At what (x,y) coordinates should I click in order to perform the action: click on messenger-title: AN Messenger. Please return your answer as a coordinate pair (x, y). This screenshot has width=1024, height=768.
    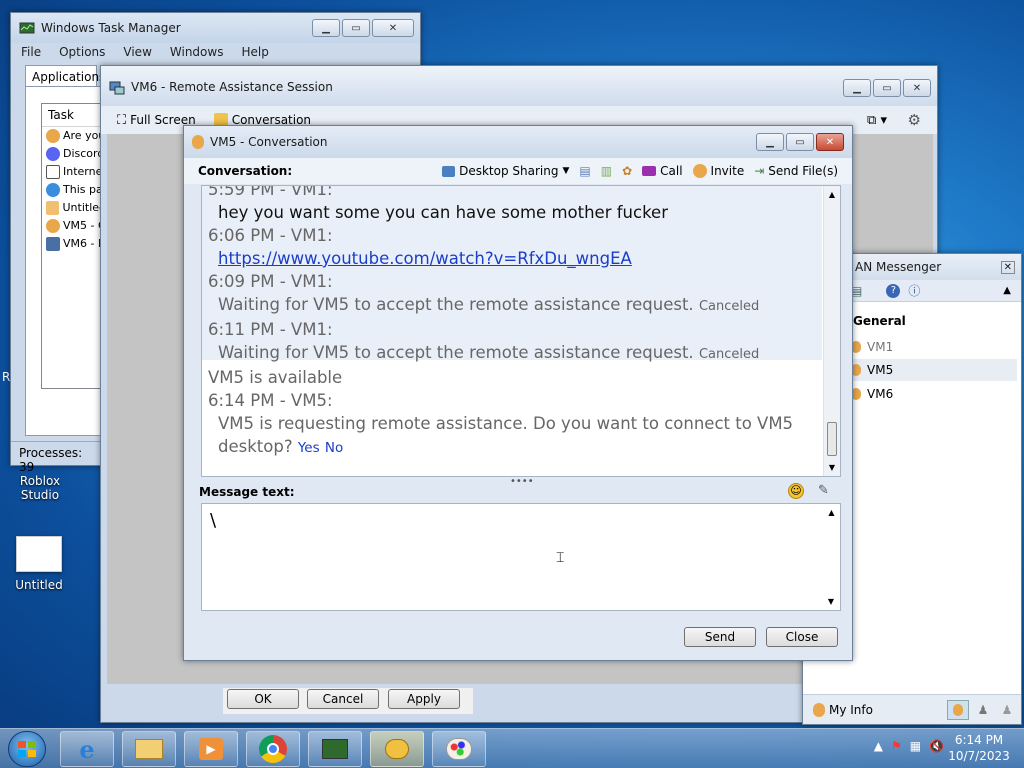
    Looking at the image, I should click on (898, 267).